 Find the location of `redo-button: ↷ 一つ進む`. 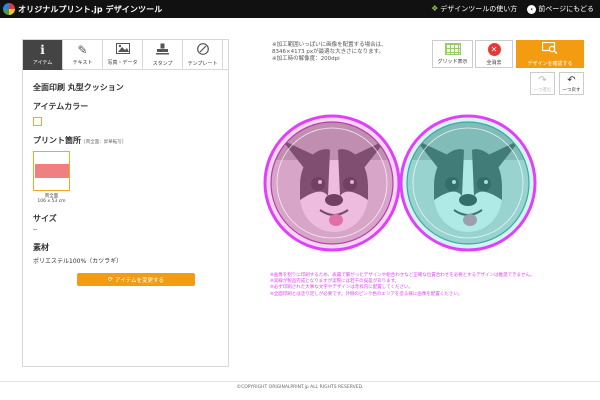

redo-button: ↷ 一つ進む is located at coordinates (542, 83).